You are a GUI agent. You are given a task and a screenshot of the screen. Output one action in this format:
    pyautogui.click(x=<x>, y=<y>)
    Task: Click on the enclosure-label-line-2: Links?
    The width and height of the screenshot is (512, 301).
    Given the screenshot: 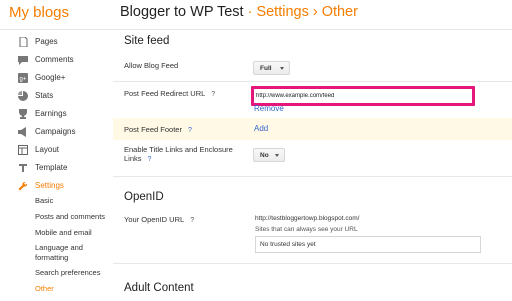 What is the action you would take?
    pyautogui.click(x=137, y=159)
    